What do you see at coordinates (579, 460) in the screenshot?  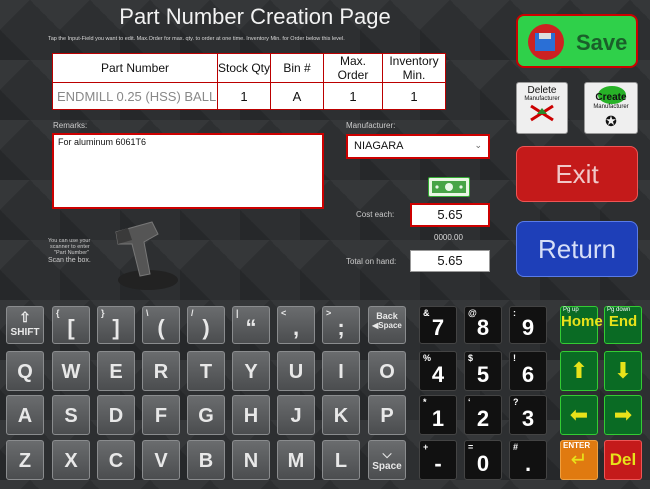 I see `enter-key: ENTER ↵` at bounding box center [579, 460].